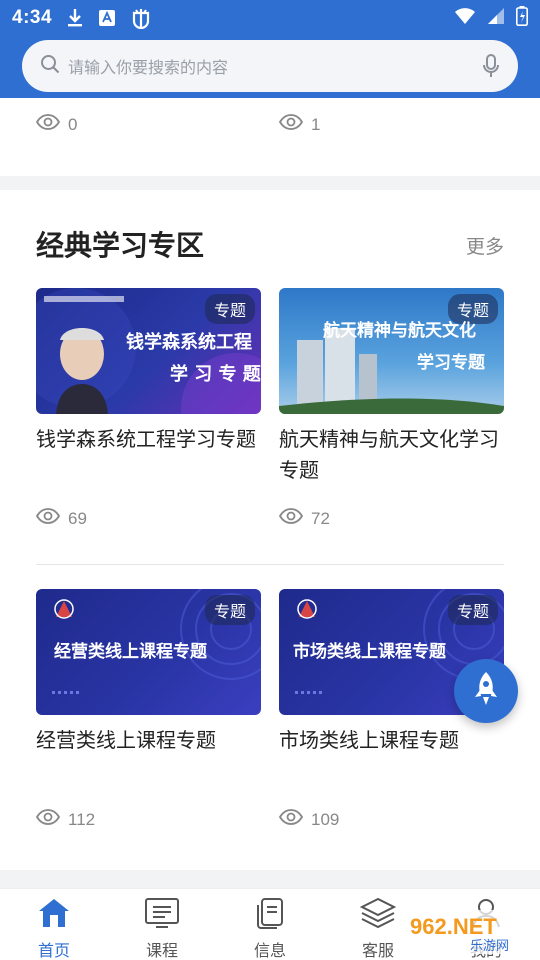  What do you see at coordinates (148, 67) in the screenshot?
I see `search-placeholder: 请输入你要搜索的内容` at bounding box center [148, 67].